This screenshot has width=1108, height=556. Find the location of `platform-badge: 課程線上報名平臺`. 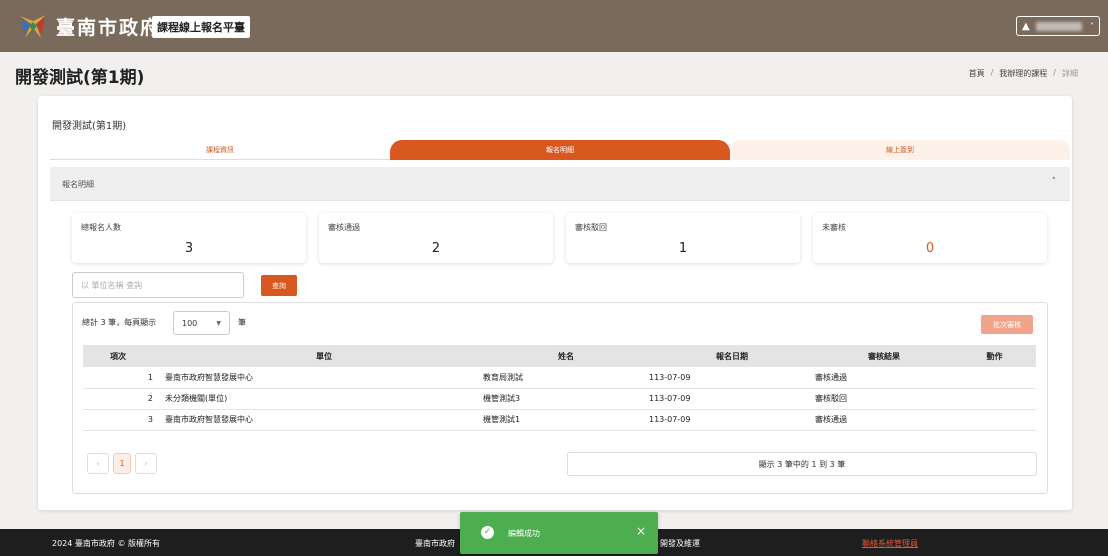

platform-badge: 課程線上報名平臺 is located at coordinates (201, 27).